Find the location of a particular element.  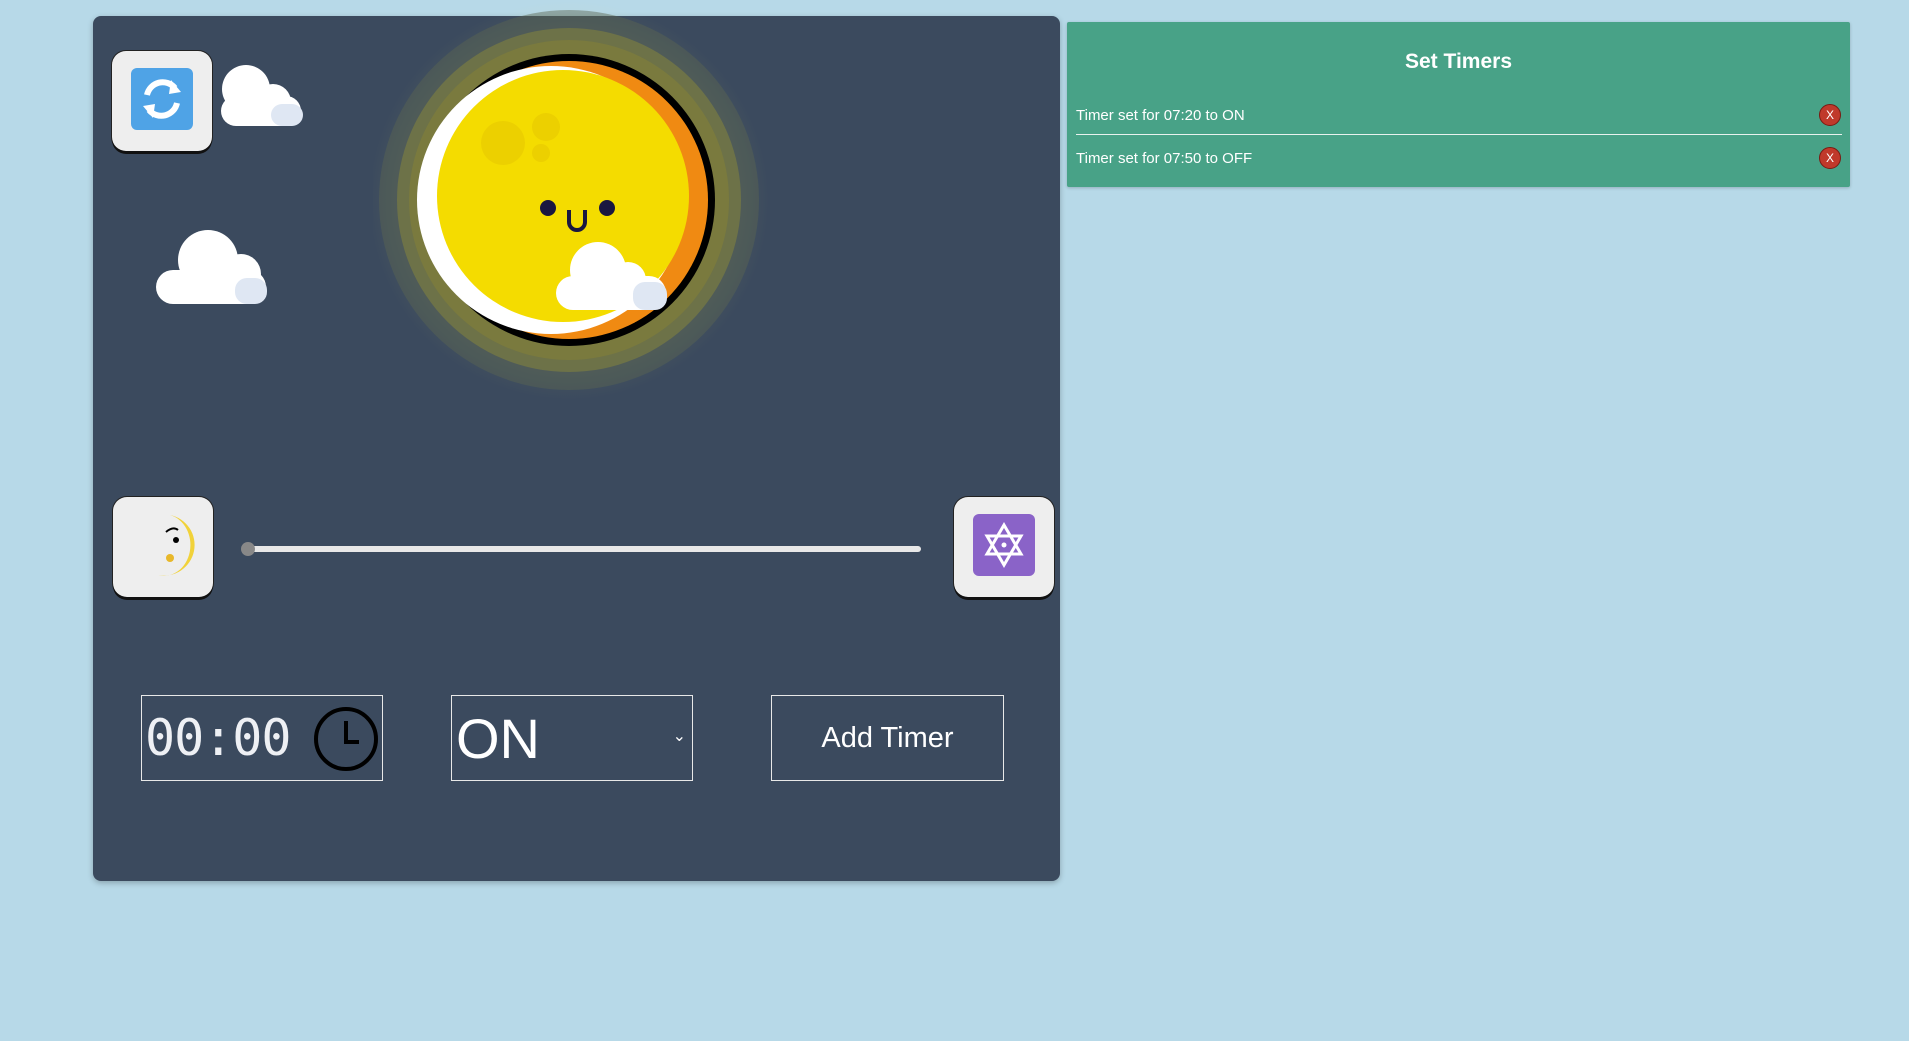

timer-item-text: Timer set for 07:20 to ON is located at coordinates (1160, 115).